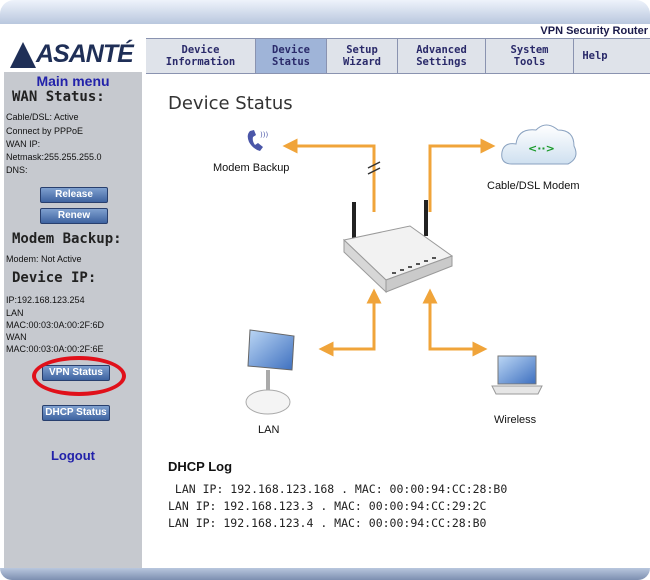 The width and height of the screenshot is (650, 580). I want to click on cable-dsl-modem-label: Cable/DSL Modem, so click(533, 186).